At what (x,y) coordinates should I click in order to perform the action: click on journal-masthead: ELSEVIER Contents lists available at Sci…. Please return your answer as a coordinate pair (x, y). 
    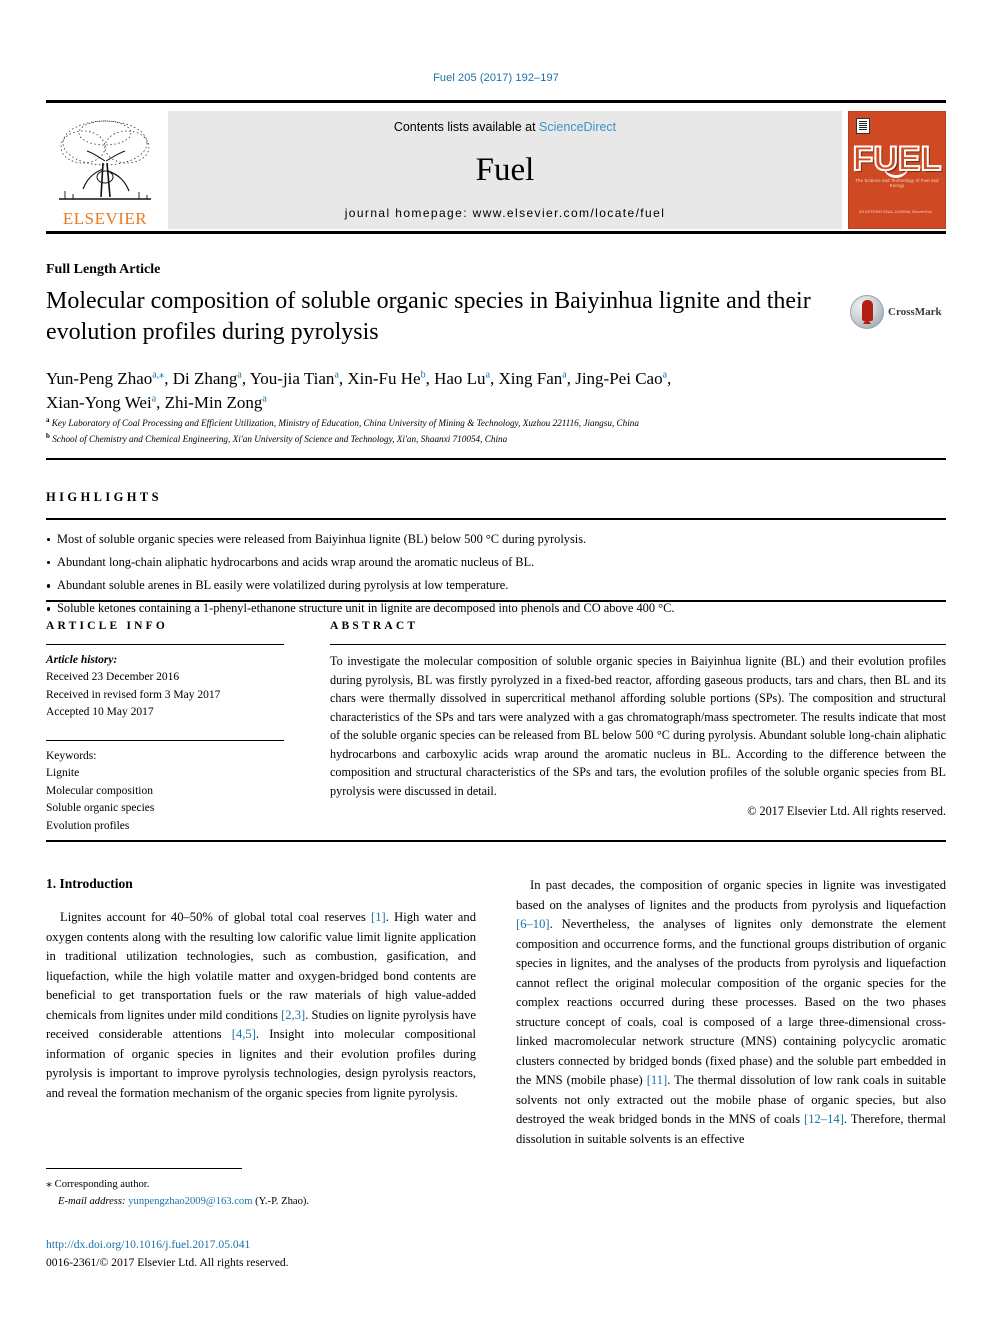
    Looking at the image, I should click on (496, 164).